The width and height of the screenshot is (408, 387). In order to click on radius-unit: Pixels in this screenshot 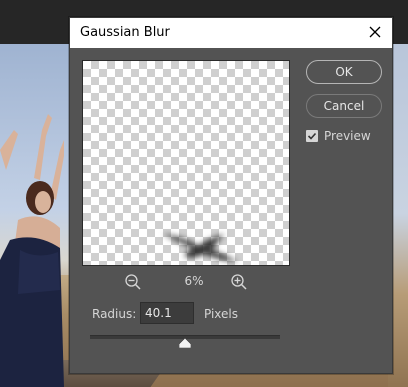, I will do `click(221, 314)`.